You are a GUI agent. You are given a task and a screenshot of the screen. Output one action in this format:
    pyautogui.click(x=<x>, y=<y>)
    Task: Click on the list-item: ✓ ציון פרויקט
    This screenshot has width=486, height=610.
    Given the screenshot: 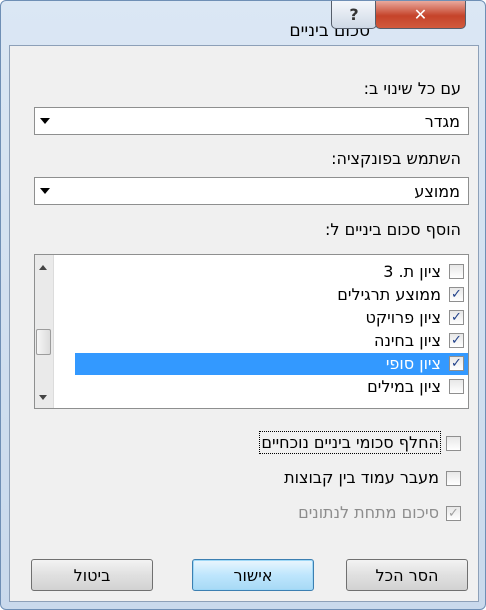 What is the action you would take?
    pyautogui.click(x=271, y=318)
    